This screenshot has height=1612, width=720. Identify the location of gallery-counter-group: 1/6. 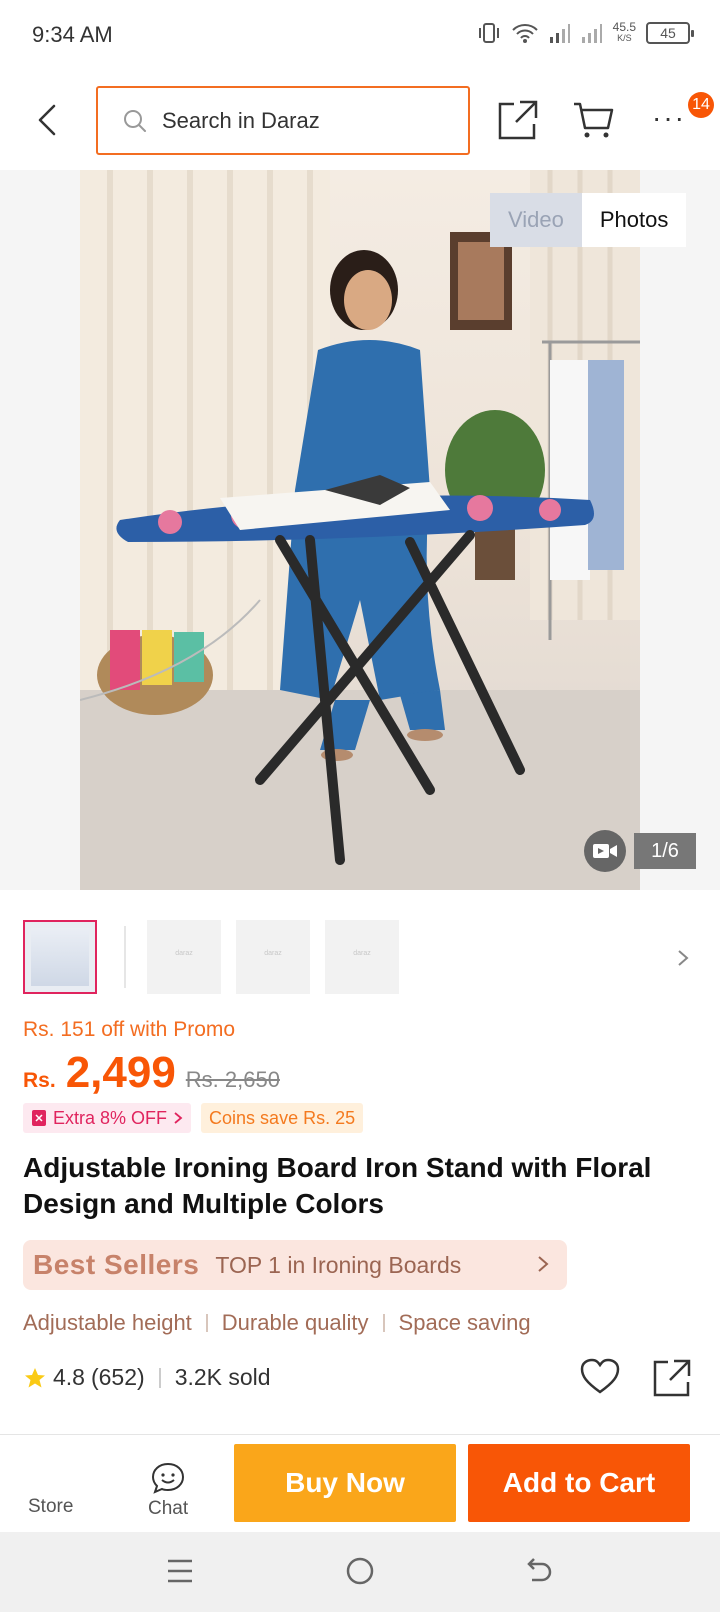
(640, 851).